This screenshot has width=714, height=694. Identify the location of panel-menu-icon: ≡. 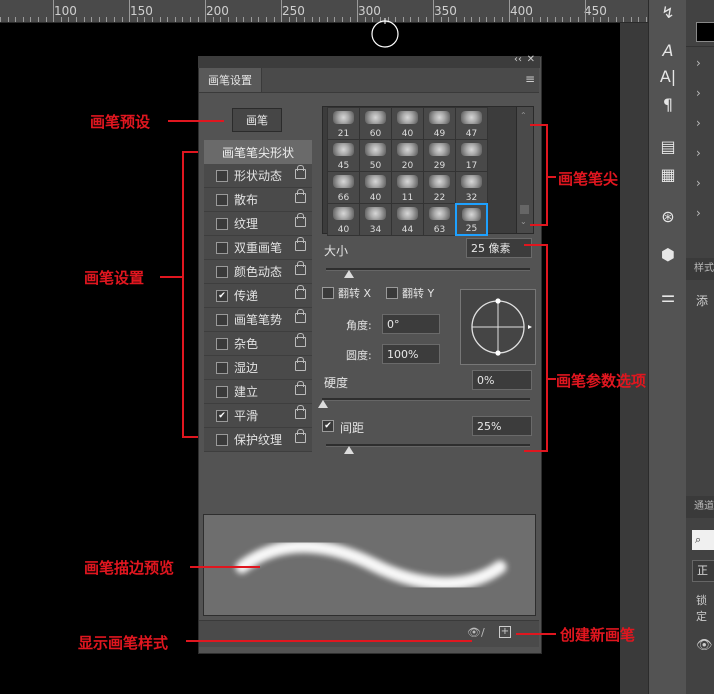
(530, 79).